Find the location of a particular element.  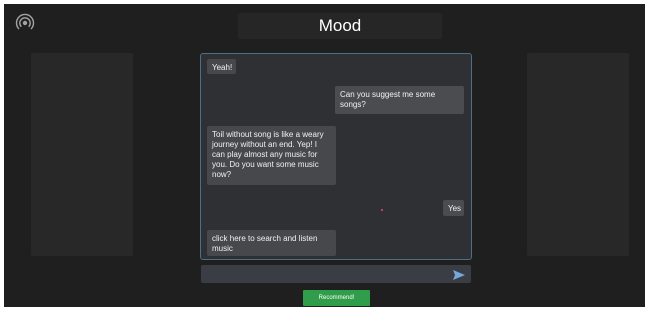

page-title: Mood is located at coordinates (340, 25).